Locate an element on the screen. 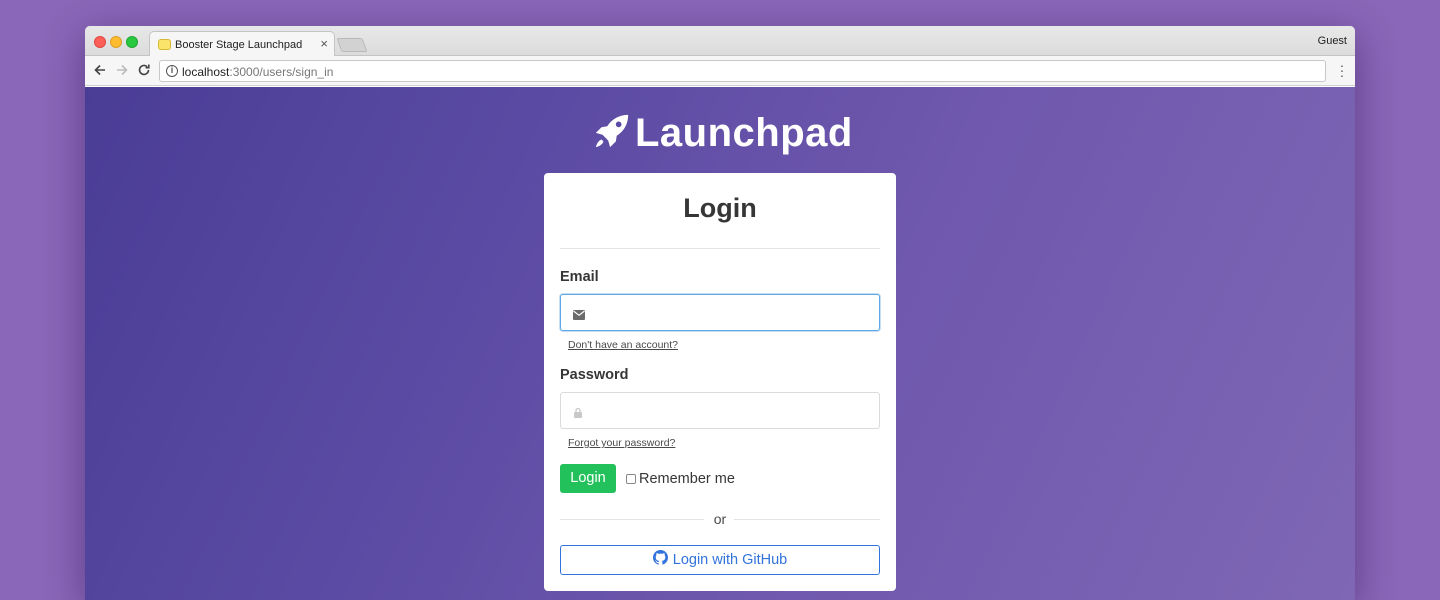 The width and height of the screenshot is (1440, 600). envelope-icon is located at coordinates (579, 316).